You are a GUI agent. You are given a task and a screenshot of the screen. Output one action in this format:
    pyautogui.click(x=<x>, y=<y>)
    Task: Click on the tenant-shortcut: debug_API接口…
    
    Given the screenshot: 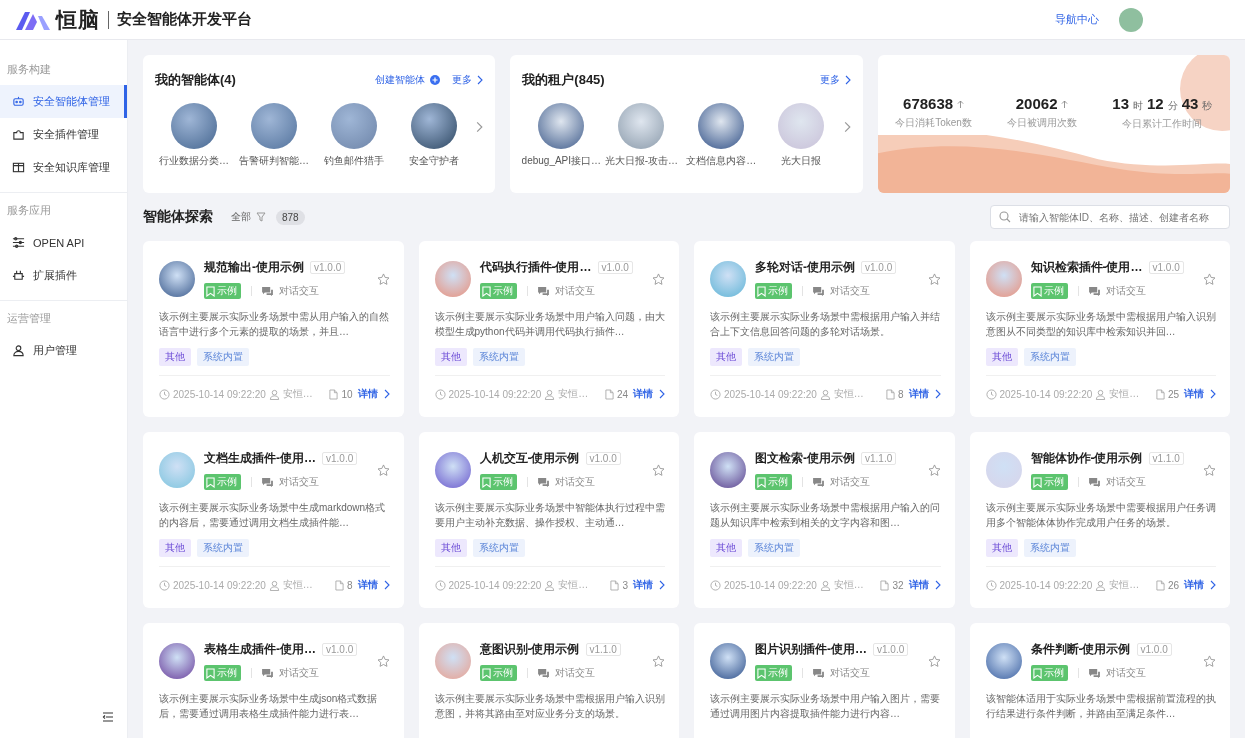 What is the action you would take?
    pyautogui.click(x=561, y=135)
    